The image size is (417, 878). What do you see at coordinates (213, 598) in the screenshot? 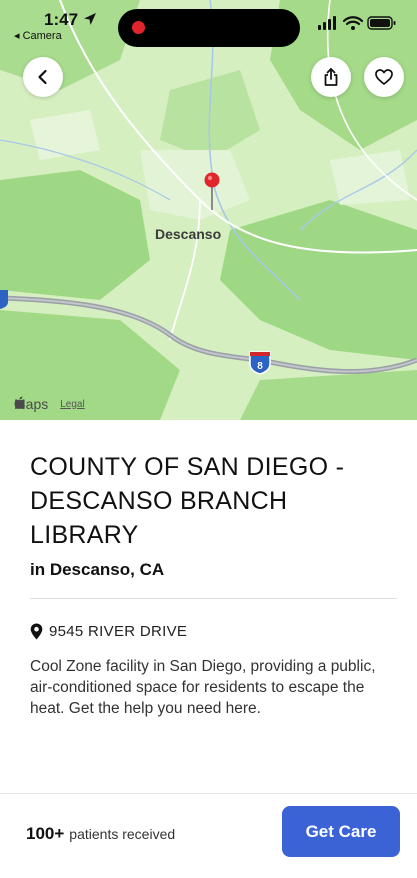
I see `divider` at bounding box center [213, 598].